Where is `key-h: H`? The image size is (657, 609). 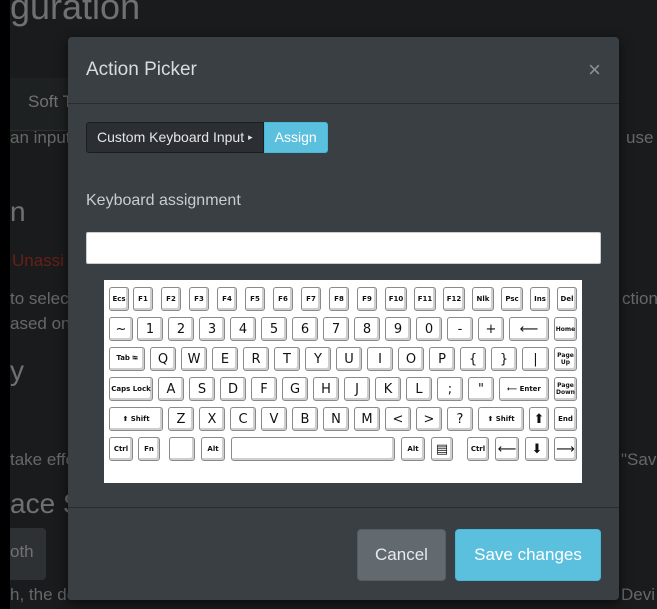 key-h: H is located at coordinates (326, 389).